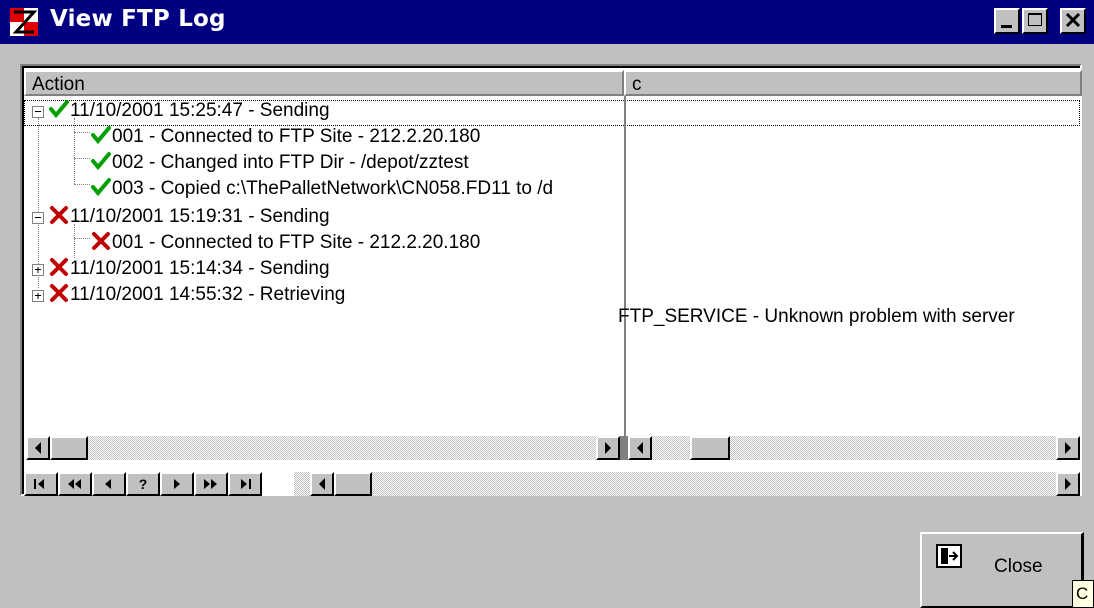  I want to click on nav-next-page-button, so click(211, 484).